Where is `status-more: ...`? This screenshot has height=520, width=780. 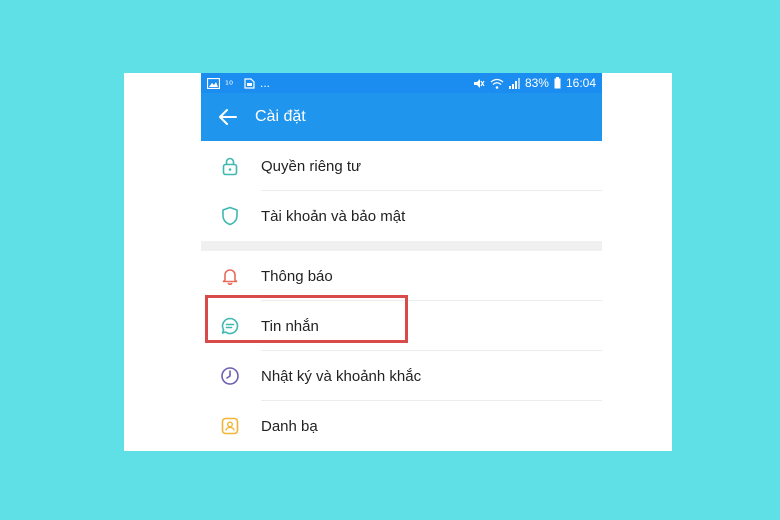 status-more: ... is located at coordinates (265, 83).